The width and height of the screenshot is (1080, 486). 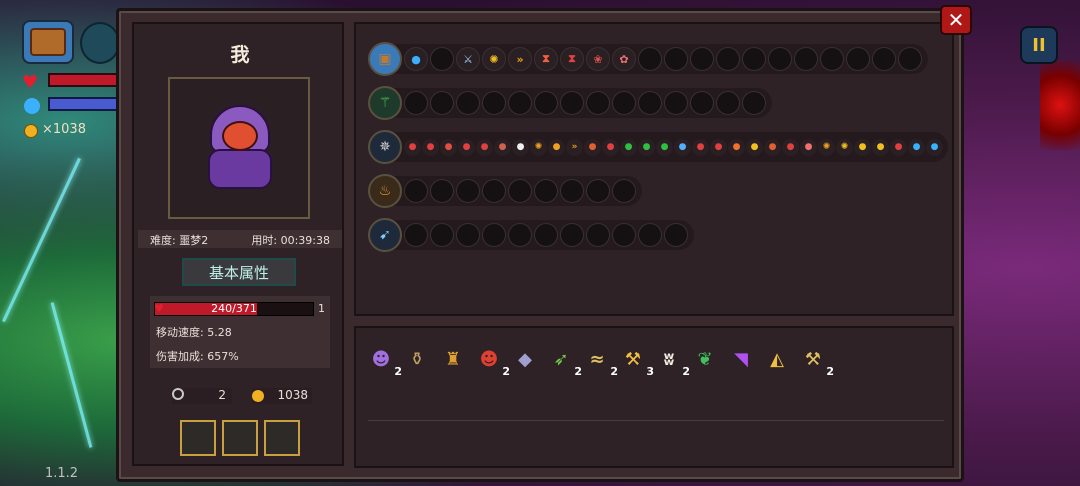 What do you see at coordinates (385, 59) in the screenshot?
I see `treasure-chest-icon: ▣` at bounding box center [385, 59].